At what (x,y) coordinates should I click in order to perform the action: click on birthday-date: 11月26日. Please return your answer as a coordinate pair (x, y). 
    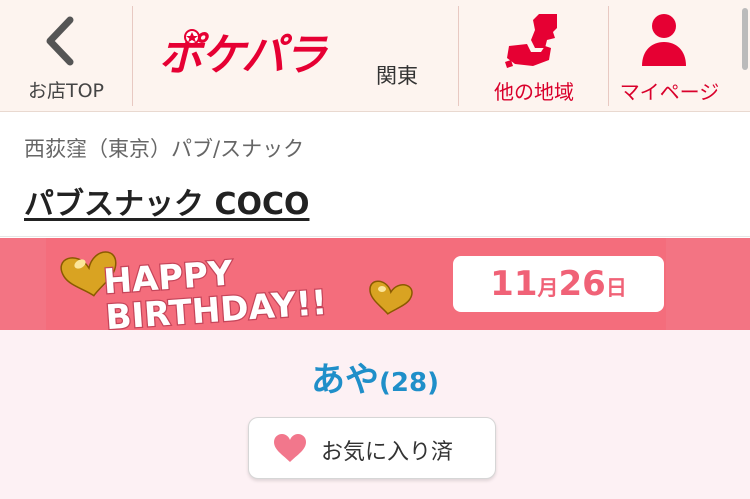
    Looking at the image, I should click on (558, 284).